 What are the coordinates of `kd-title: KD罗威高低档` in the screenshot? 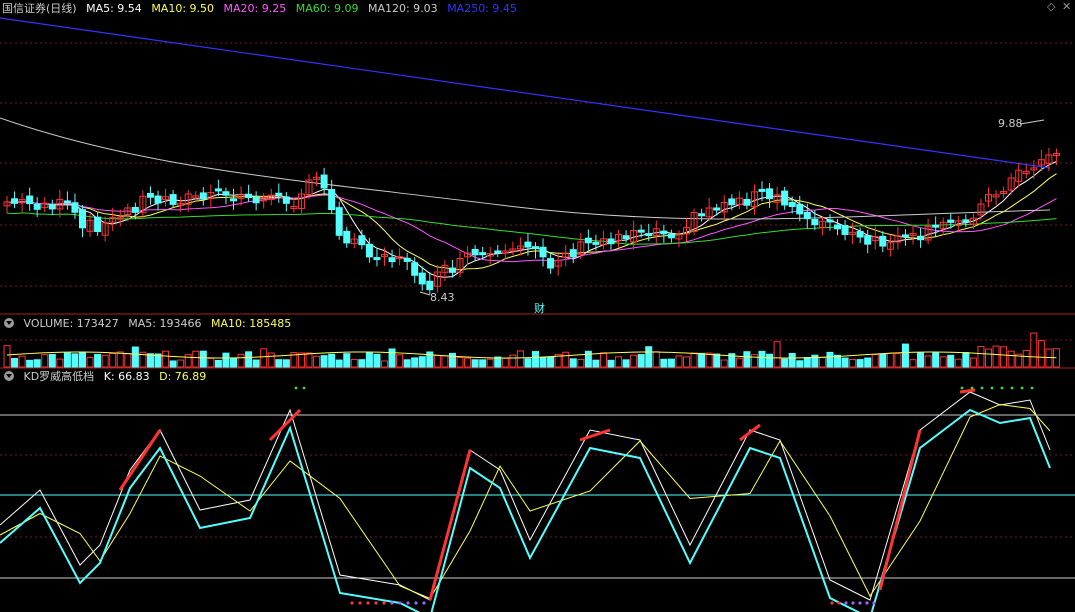 It's located at (59, 376).